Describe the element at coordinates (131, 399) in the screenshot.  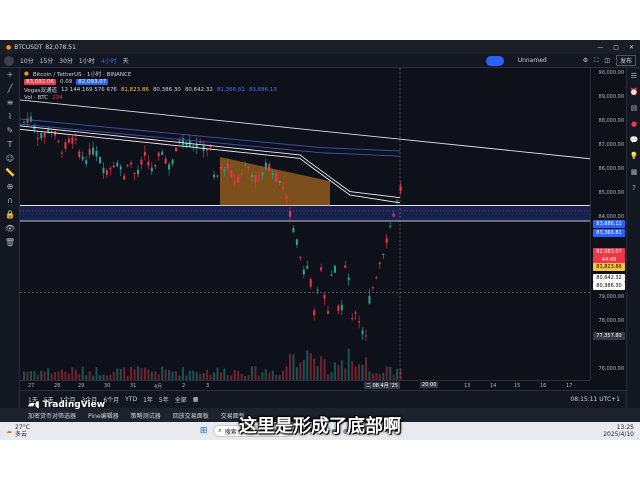
I see `range-ytd: YTD` at that location.